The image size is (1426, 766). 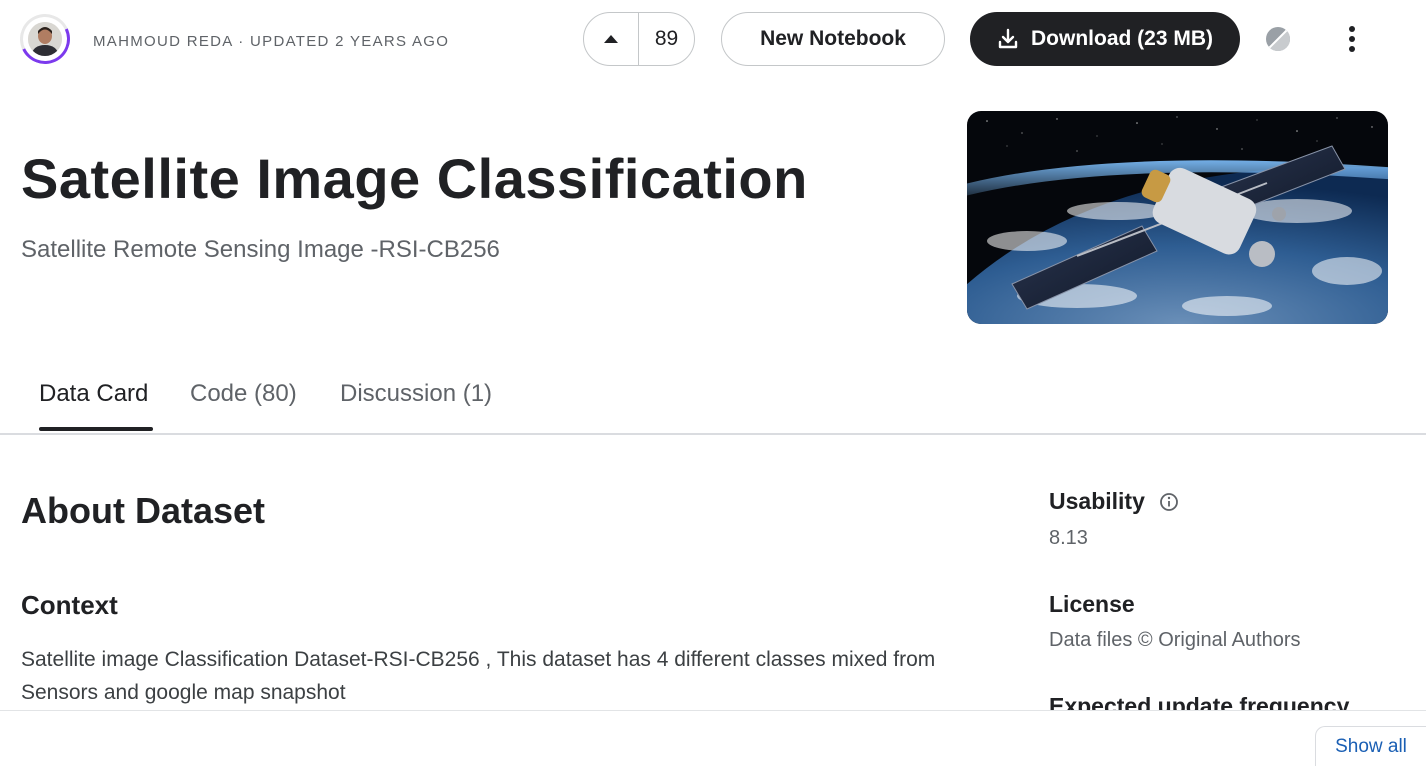 I want to click on usability-label: Usability, so click(x=1097, y=501).